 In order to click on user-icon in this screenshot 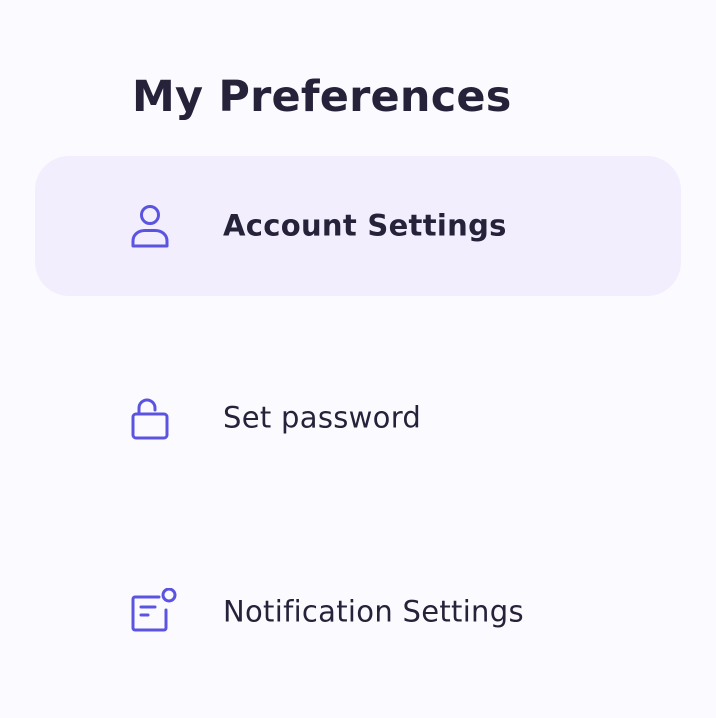, I will do `click(150, 226)`.